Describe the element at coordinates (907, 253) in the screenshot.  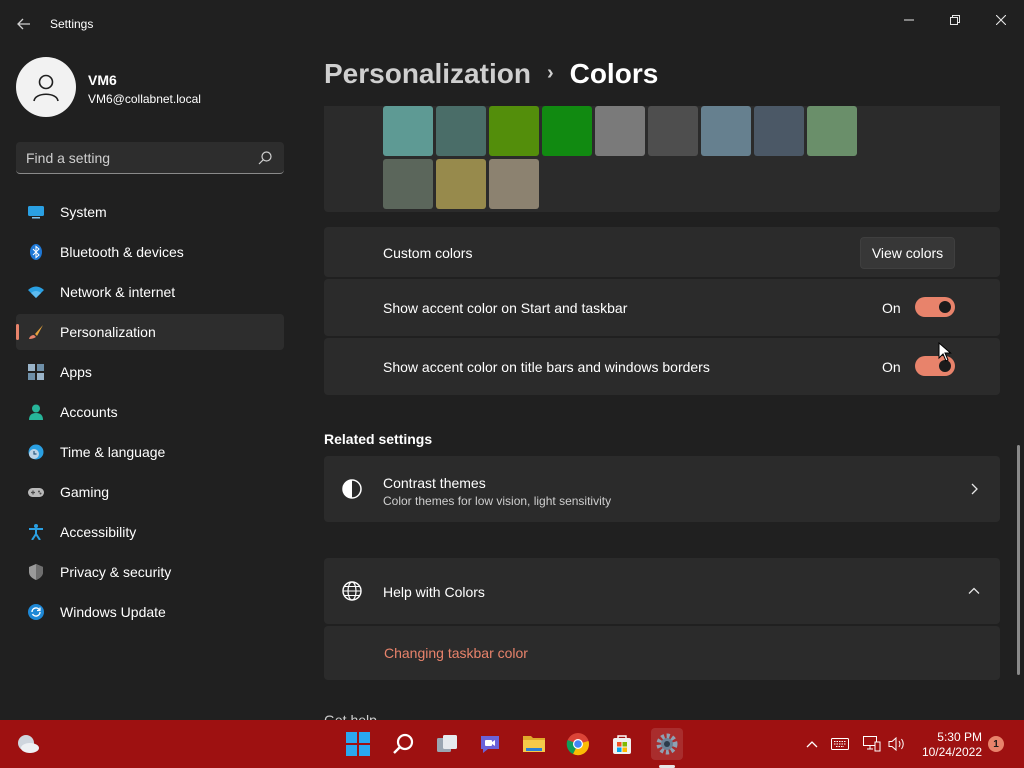
I see `view-colors-button: View colors` at that location.